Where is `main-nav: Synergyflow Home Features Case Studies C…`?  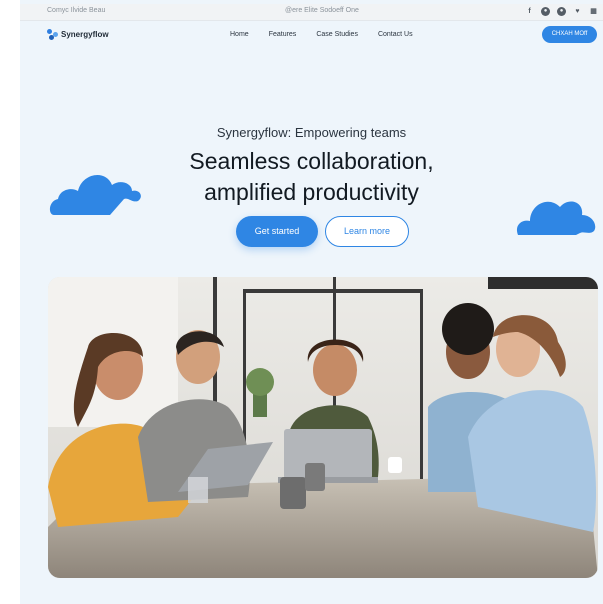
main-nav: Synergyflow Home Features Case Studies C… is located at coordinates (311, 35).